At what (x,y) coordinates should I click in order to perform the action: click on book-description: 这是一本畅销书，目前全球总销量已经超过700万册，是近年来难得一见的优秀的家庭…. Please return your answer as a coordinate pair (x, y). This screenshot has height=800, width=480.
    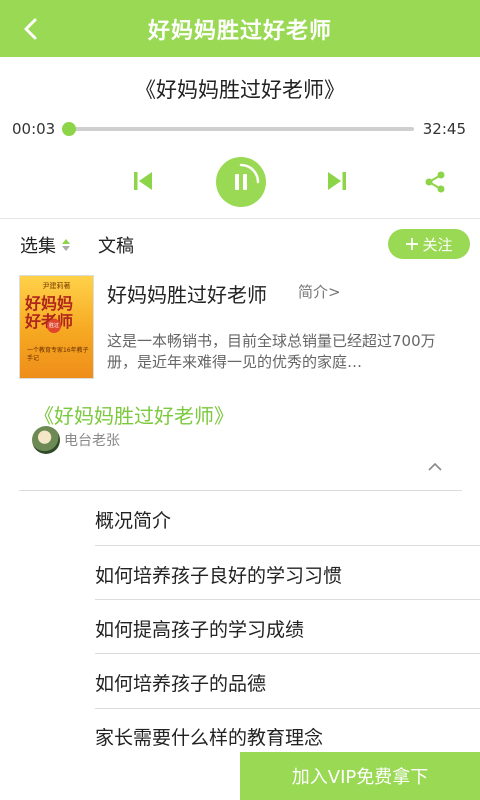
    Looking at the image, I should click on (271, 351).